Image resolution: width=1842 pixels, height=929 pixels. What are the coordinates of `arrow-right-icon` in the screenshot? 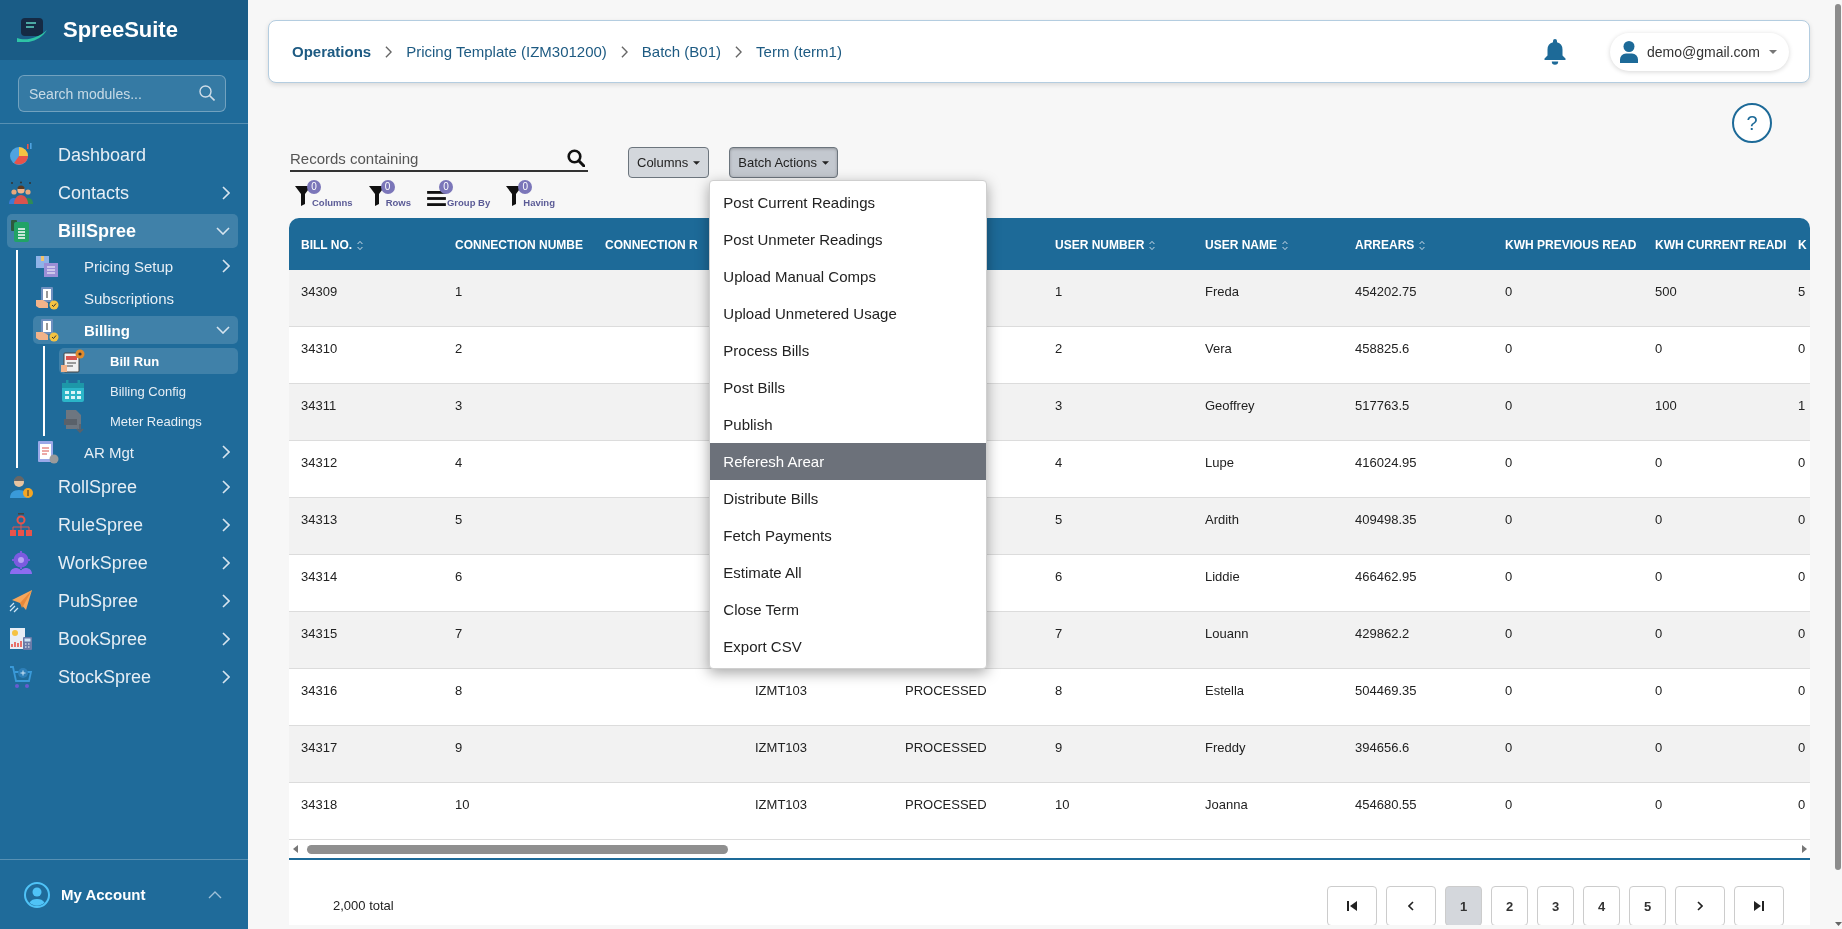 It's located at (1804, 849).